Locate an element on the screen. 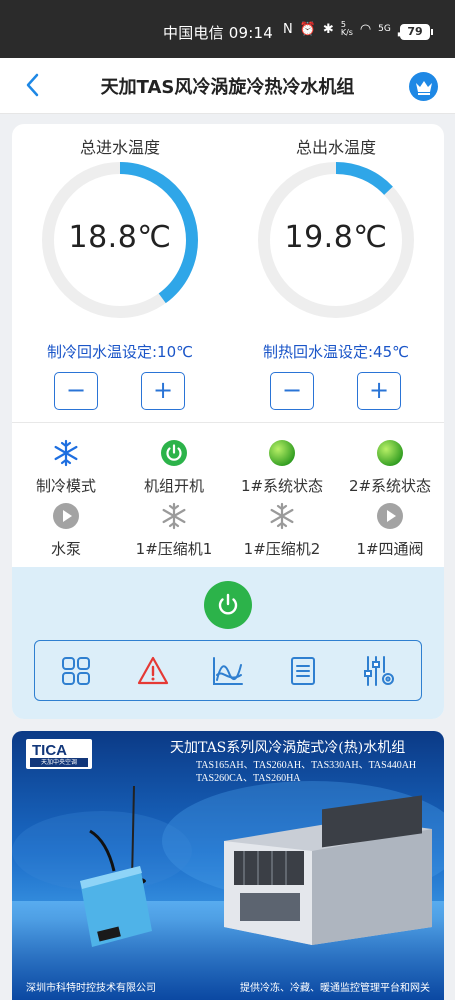  page-title: 天加TAS风冷涡旋冷热冷水机组 is located at coordinates (227, 87).